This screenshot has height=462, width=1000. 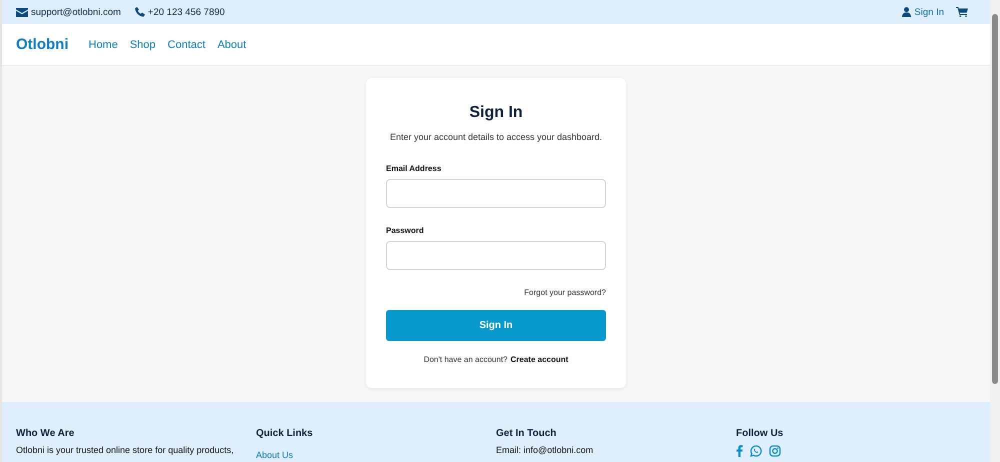 I want to click on phone-icon, so click(x=139, y=12).